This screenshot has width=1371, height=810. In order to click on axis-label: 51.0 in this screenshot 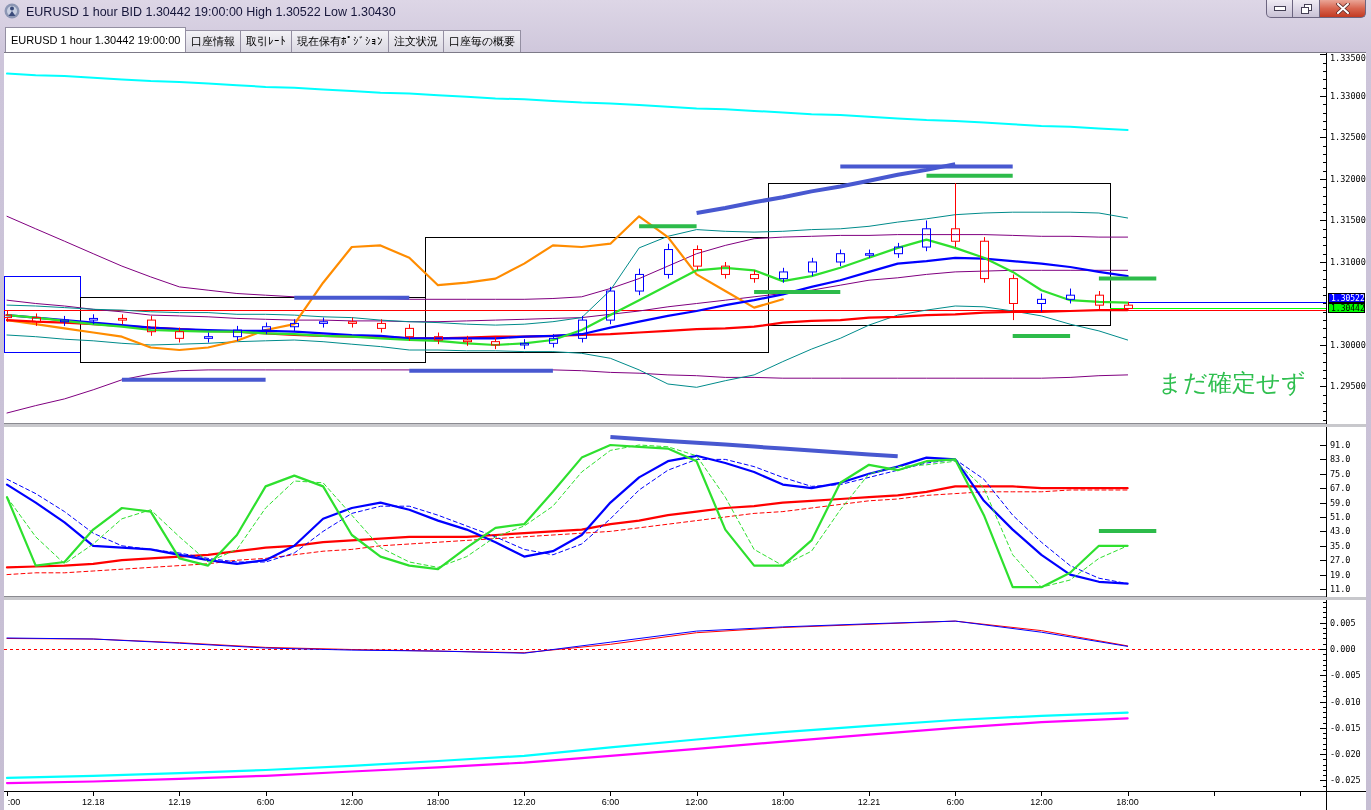, I will do `click(1340, 517)`.